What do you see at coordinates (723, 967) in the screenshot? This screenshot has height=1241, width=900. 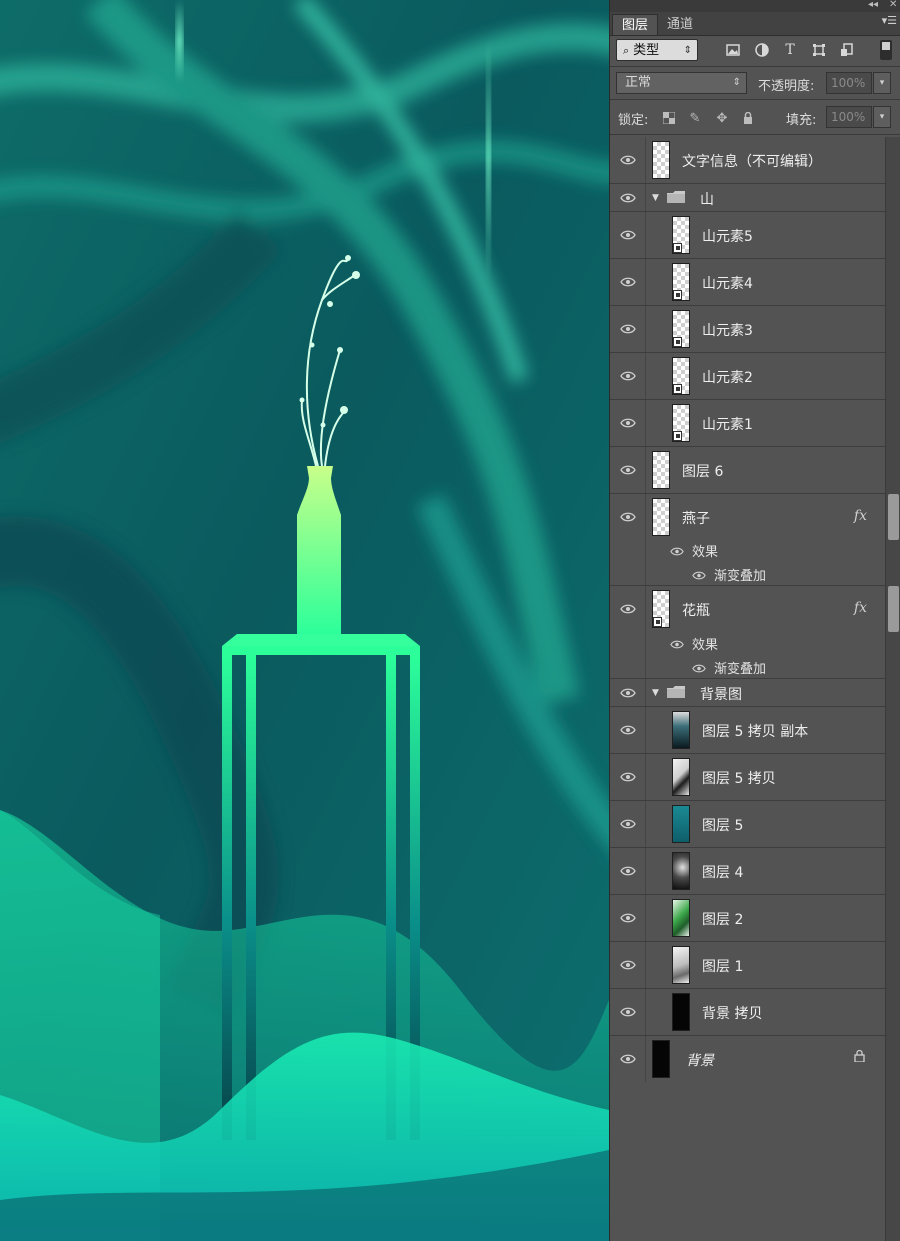 I see `layer-name: 图层 1` at bounding box center [723, 967].